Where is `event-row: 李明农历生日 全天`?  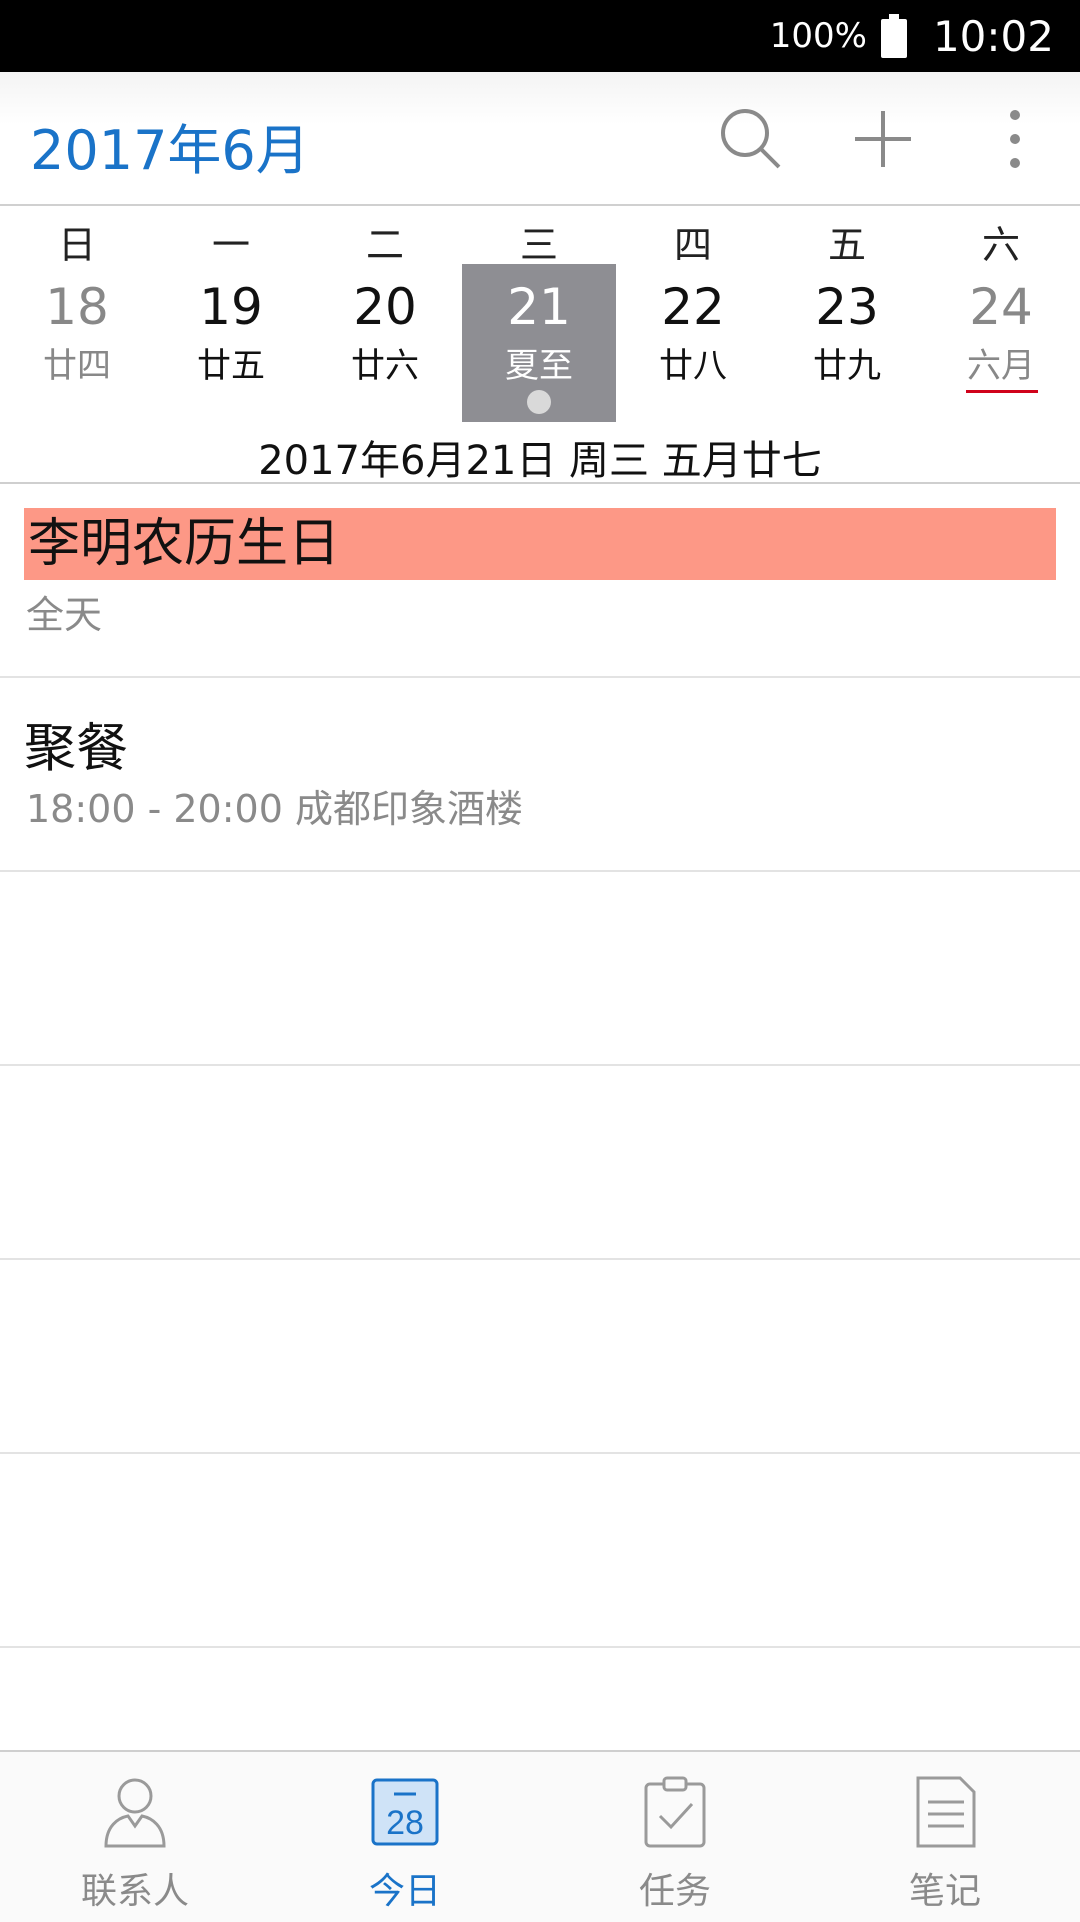
event-row: 李明农历生日 全天 is located at coordinates (540, 581).